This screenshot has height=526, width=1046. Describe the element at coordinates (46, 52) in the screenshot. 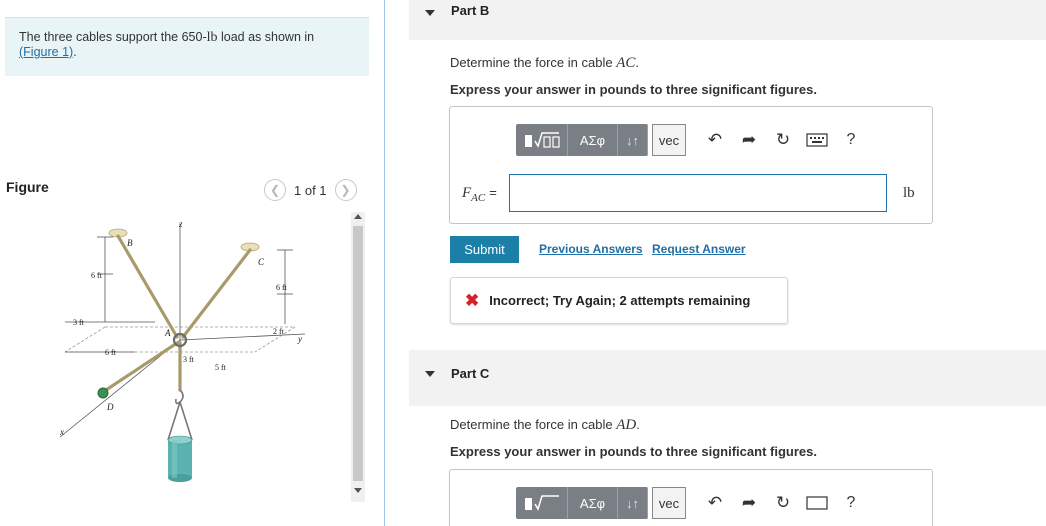

I see `figure-link: (Figure 1)` at that location.